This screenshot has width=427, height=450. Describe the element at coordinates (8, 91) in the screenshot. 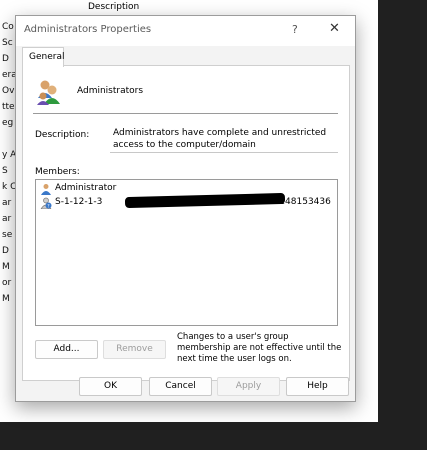

I see `bg-fragment: Ov` at that location.